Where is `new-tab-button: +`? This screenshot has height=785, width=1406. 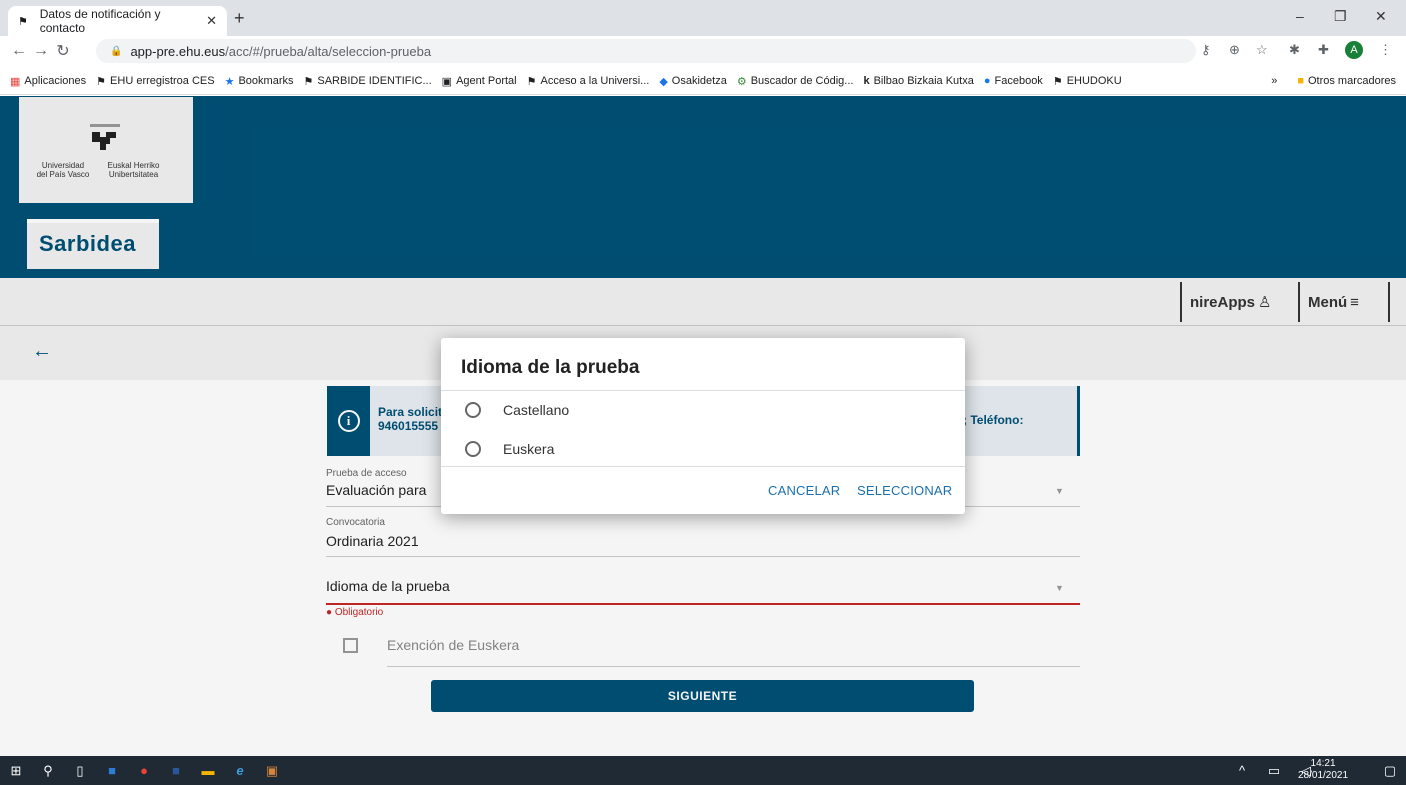
new-tab-button: + is located at coordinates (239, 18).